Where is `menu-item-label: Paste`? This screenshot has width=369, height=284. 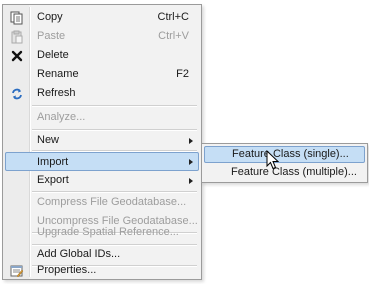 menu-item-label: Paste is located at coordinates (51, 36).